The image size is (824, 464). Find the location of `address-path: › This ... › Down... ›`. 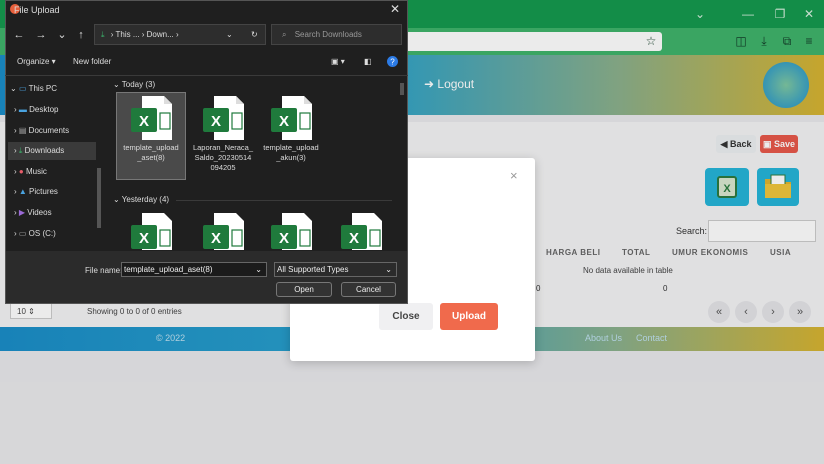

address-path: › This ... › Down... › is located at coordinates (144, 34).